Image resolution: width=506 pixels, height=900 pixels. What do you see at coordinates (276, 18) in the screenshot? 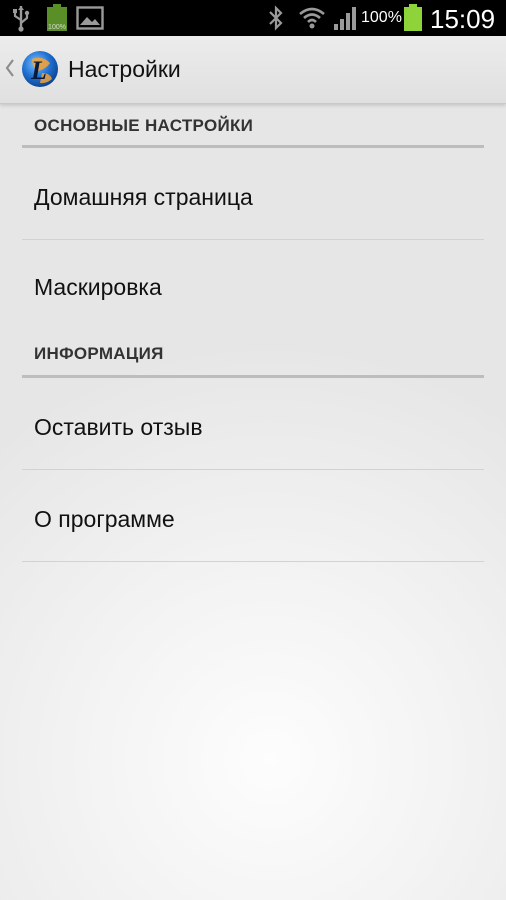
I see `bluetooth-icon` at bounding box center [276, 18].